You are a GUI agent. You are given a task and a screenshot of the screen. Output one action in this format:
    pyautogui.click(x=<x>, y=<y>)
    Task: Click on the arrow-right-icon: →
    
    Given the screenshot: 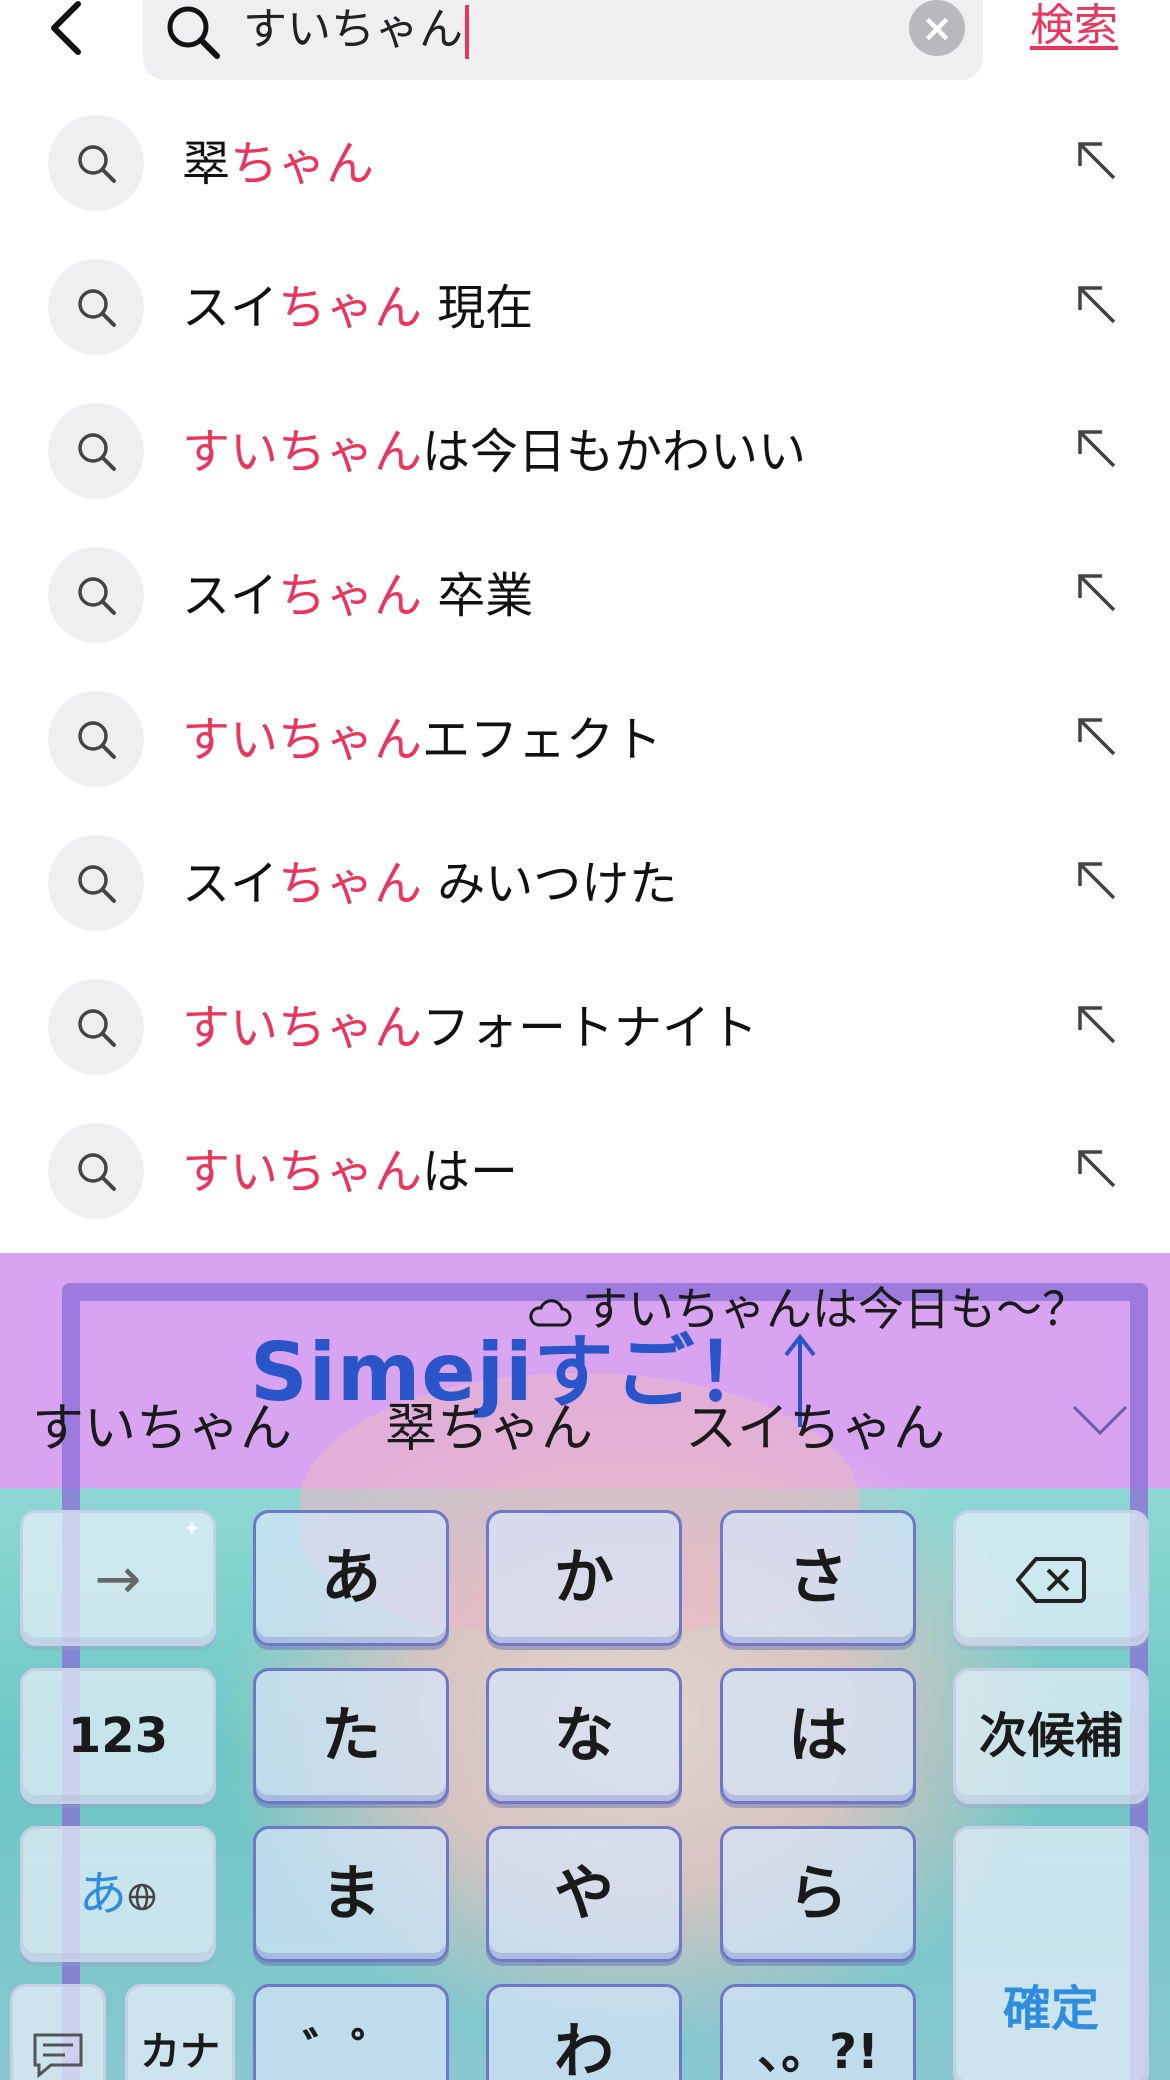 What is the action you would take?
    pyautogui.click(x=118, y=1579)
    